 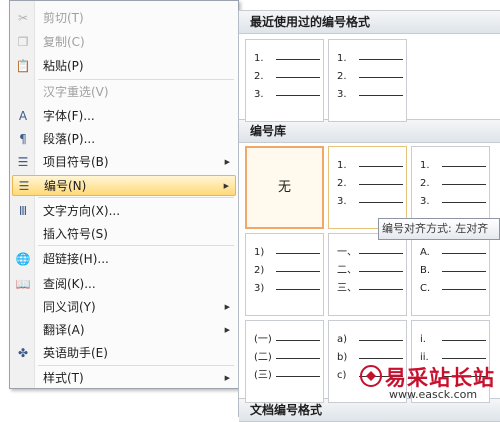 I want to click on menu-item-label: 同义词(Y), so click(x=69, y=307).